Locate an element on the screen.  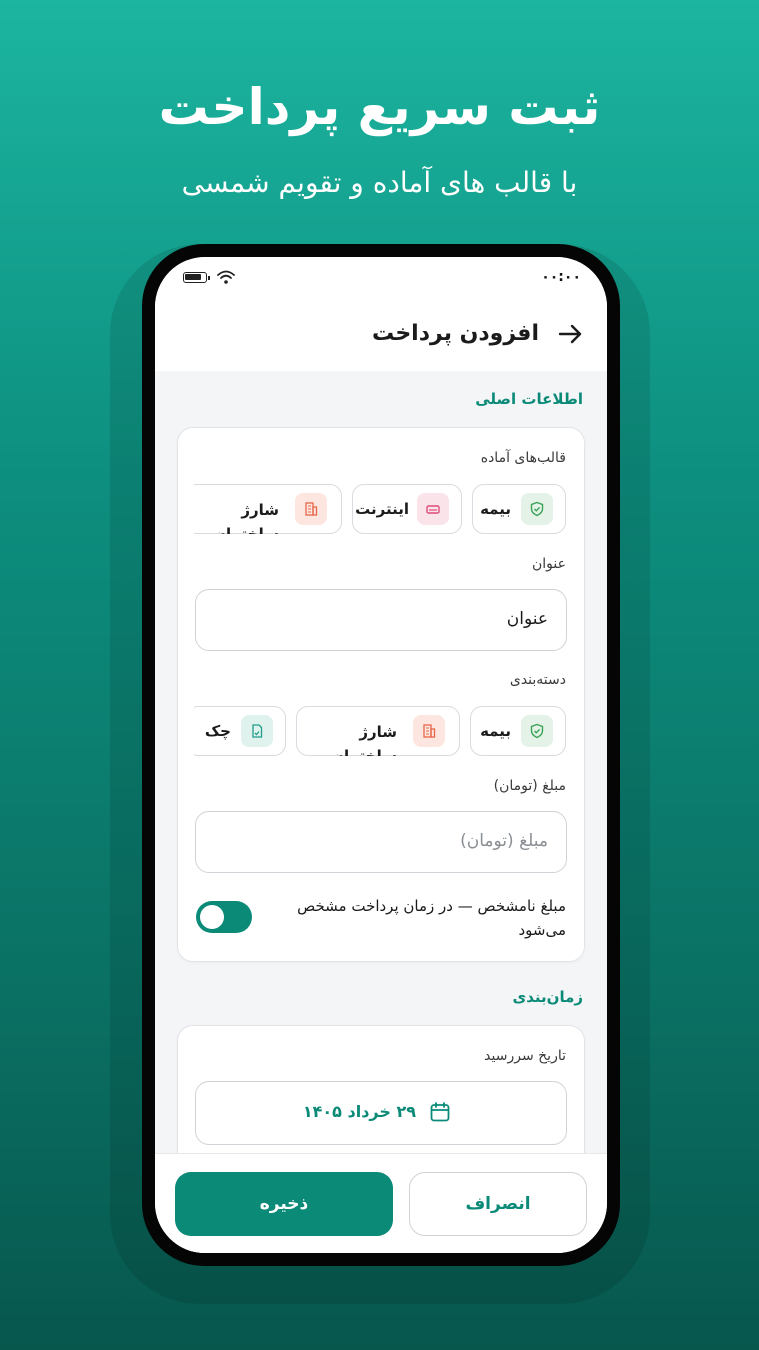
cheque-icon is located at coordinates (257, 731).